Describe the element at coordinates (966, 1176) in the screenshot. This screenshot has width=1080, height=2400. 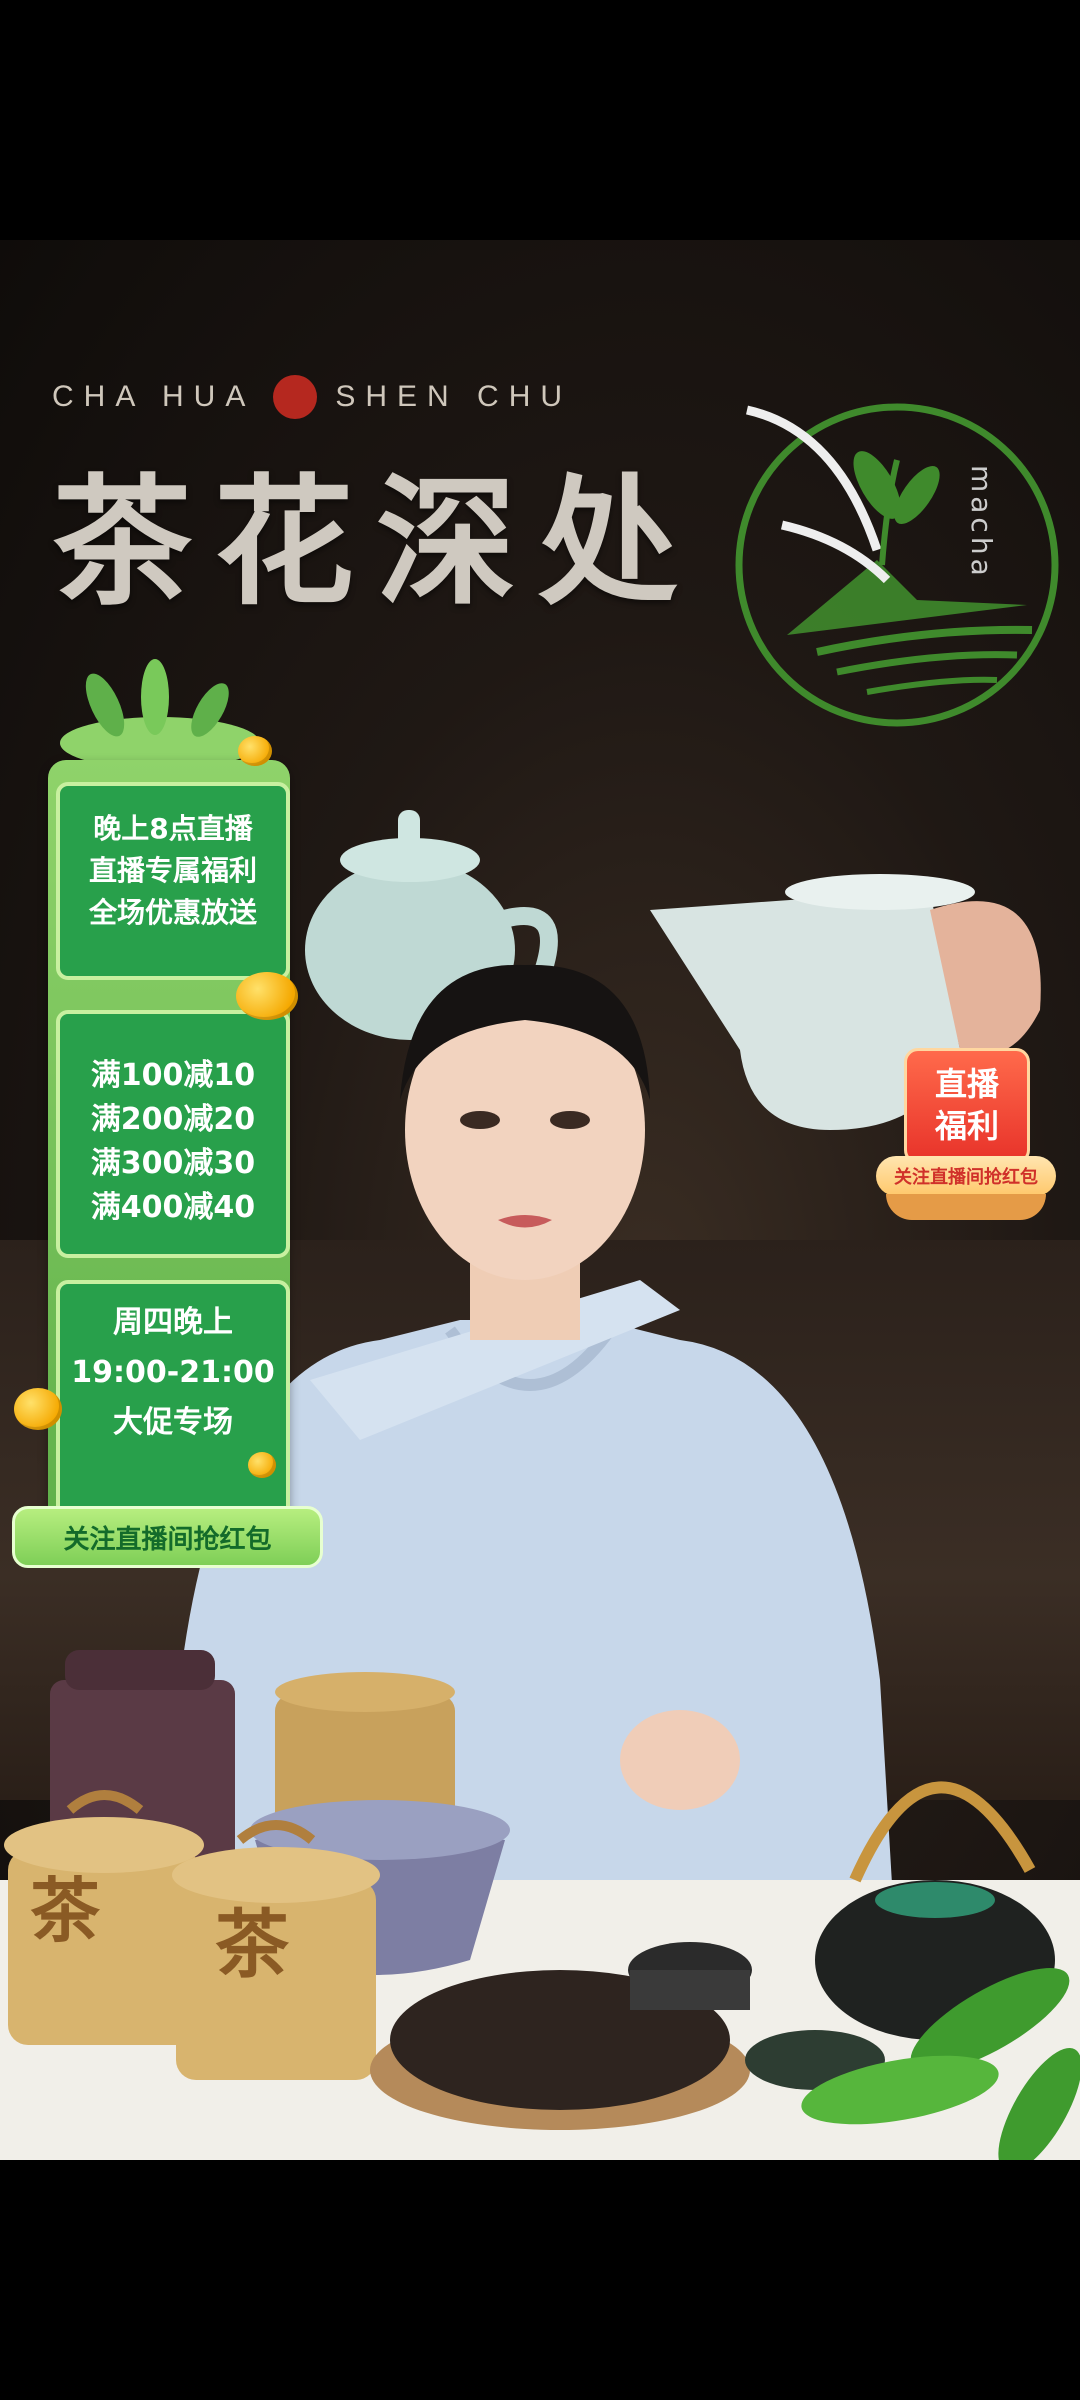
I see `live-badge-caption: 关注直播间抢红包` at that location.